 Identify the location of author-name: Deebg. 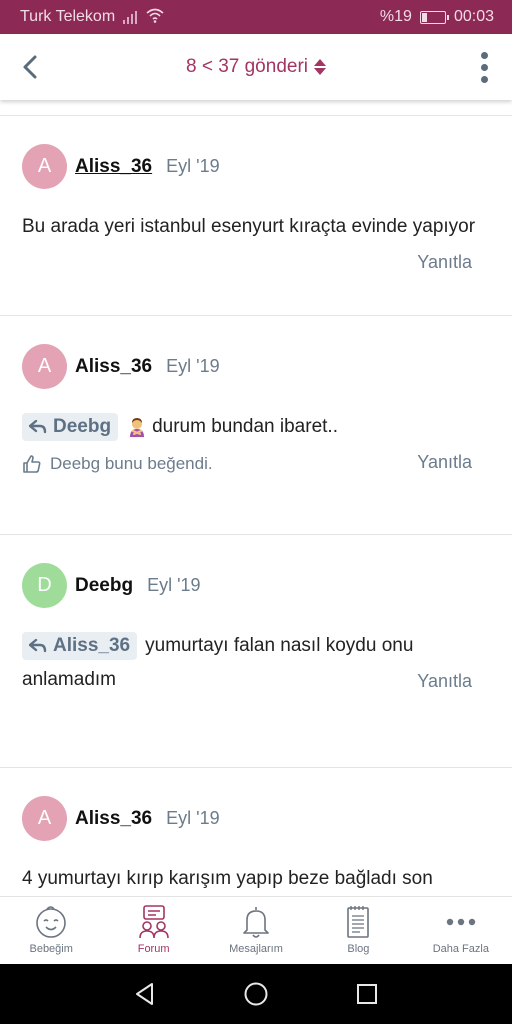
(104, 586).